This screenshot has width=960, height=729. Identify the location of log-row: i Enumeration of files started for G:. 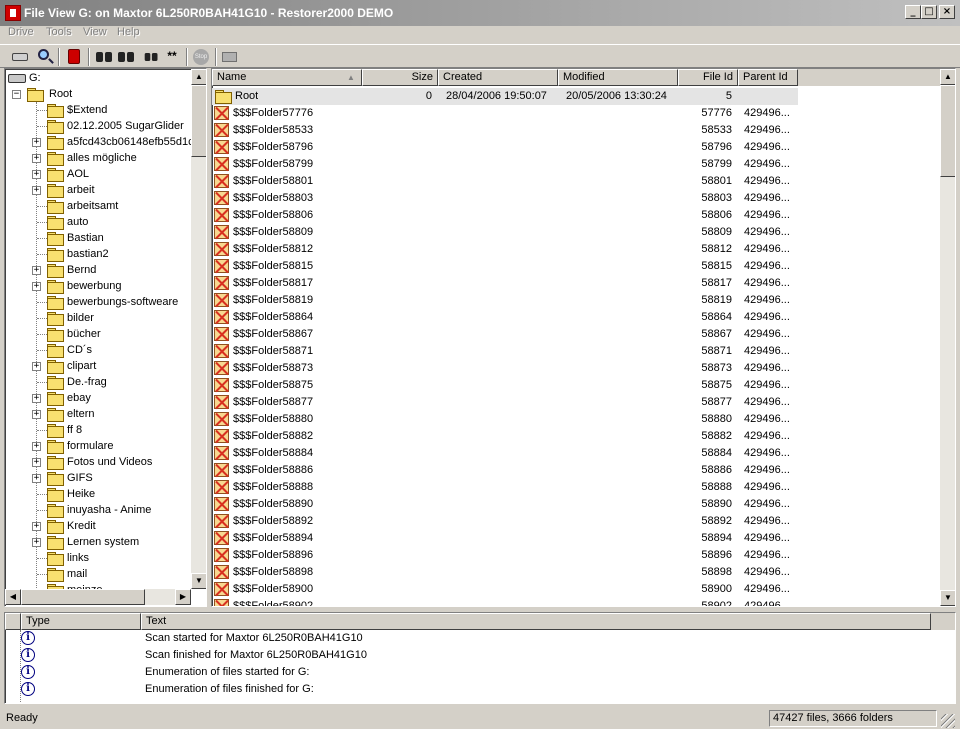
(475, 672).